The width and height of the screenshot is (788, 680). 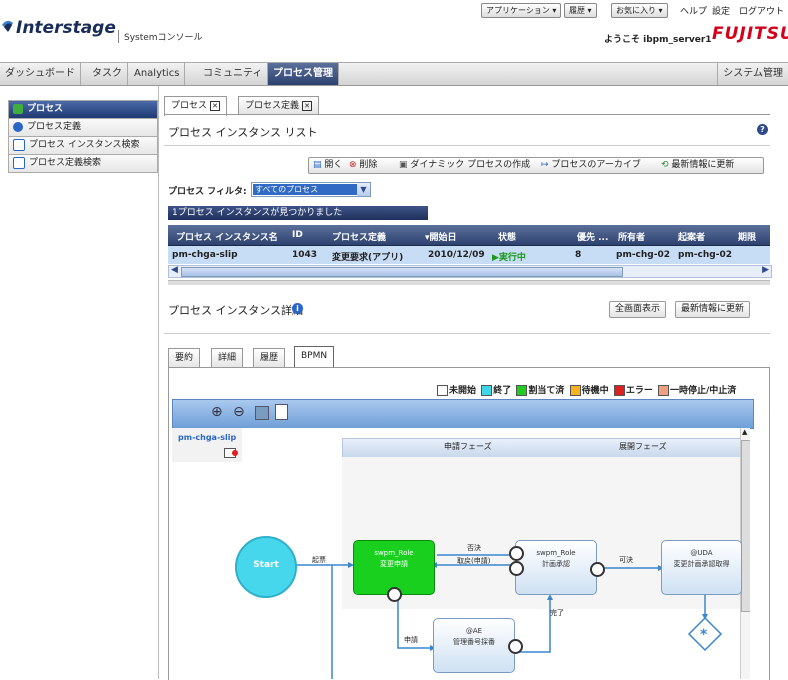 What do you see at coordinates (303, 74) in the screenshot?
I see `nav-process-management: プロセス管理` at bounding box center [303, 74].